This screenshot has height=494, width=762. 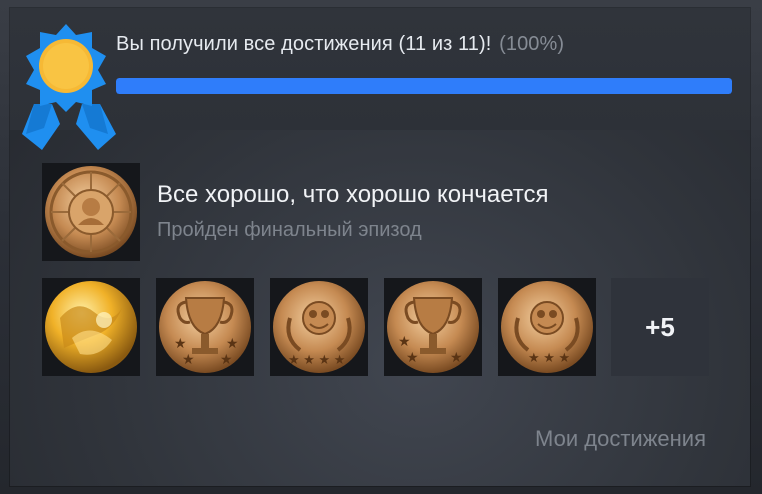 I want to click on achievement-icon-laurel-1: ★ ★ ★ ★, so click(x=319, y=327).